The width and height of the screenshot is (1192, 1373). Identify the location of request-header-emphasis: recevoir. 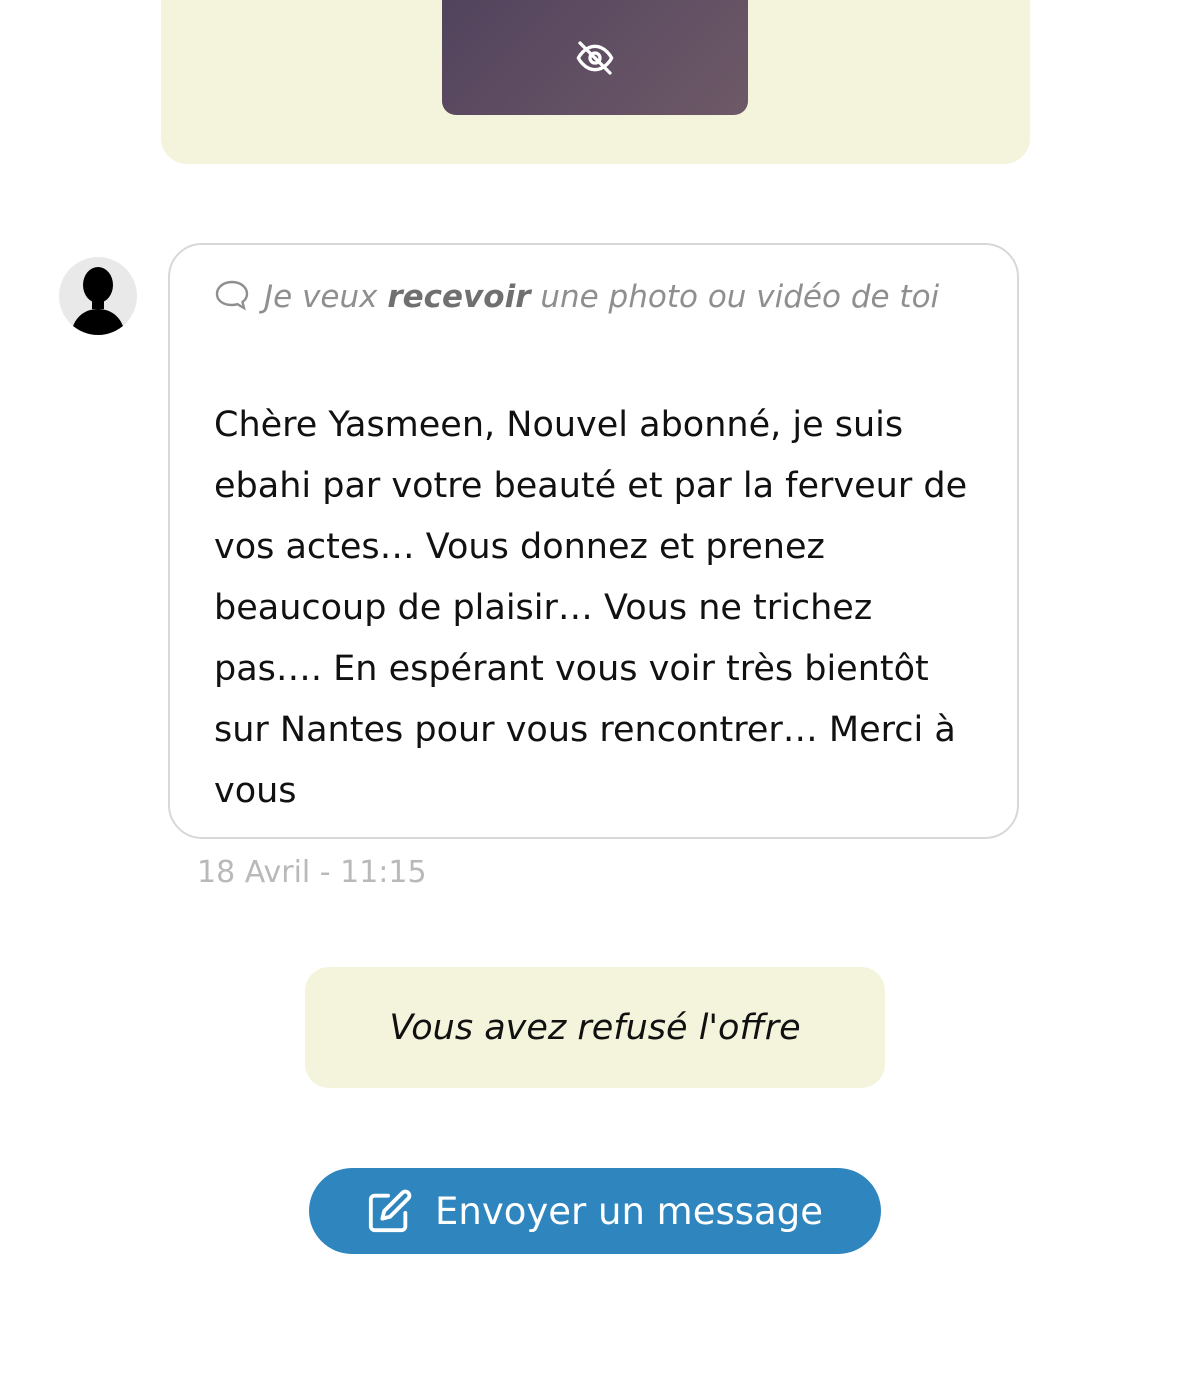
(459, 297).